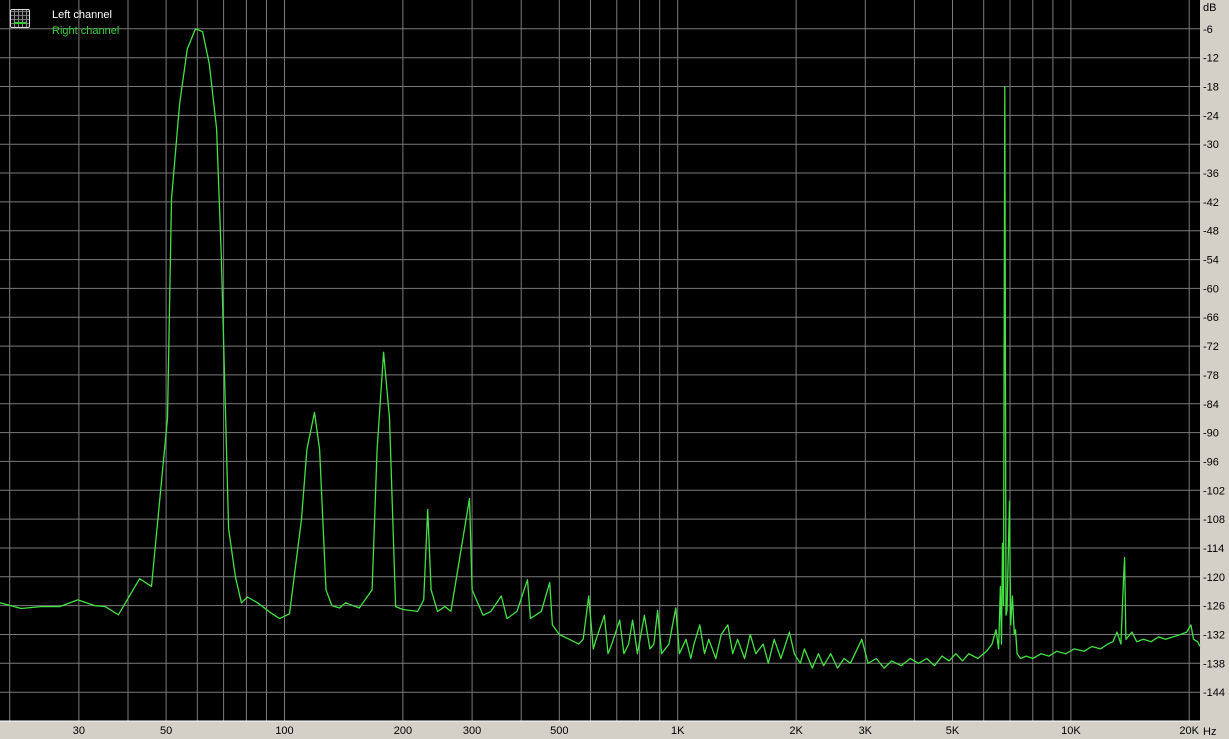 This screenshot has width=1229, height=739. I want to click on y-tick-label: -30, so click(1211, 145).